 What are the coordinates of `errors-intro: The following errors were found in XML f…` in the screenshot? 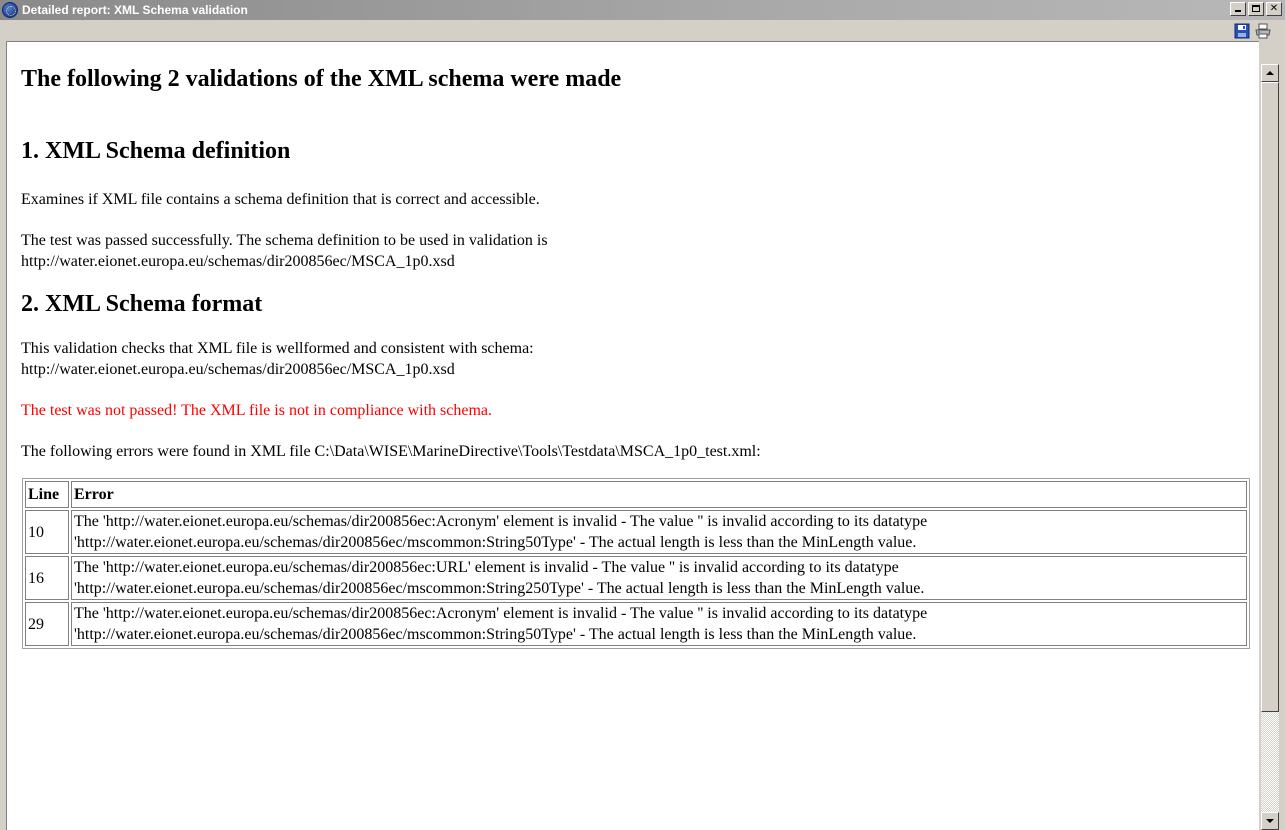 It's located at (391, 451).